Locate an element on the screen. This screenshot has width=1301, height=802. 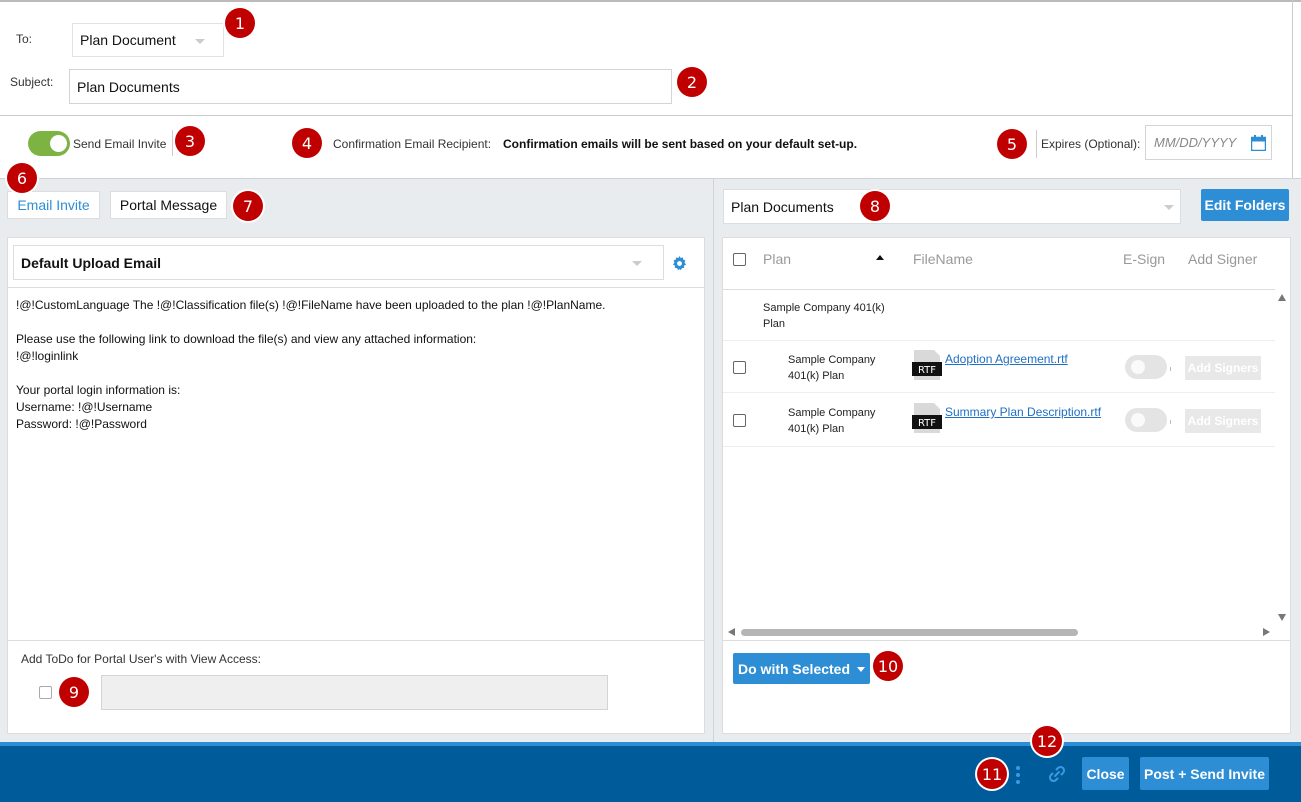
expires-label: Expires (Optional): is located at coordinates (1091, 144).